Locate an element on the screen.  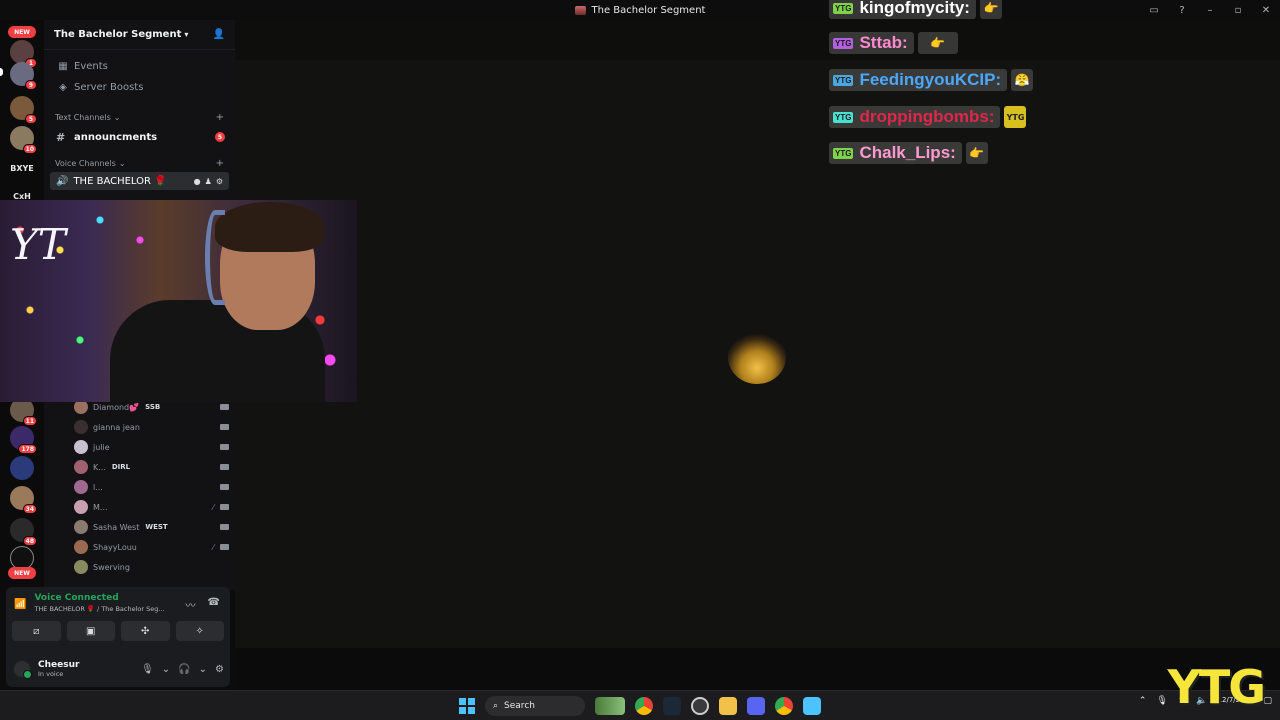
noise-suppression-icon: 〰 is located at coordinates (191, 604).